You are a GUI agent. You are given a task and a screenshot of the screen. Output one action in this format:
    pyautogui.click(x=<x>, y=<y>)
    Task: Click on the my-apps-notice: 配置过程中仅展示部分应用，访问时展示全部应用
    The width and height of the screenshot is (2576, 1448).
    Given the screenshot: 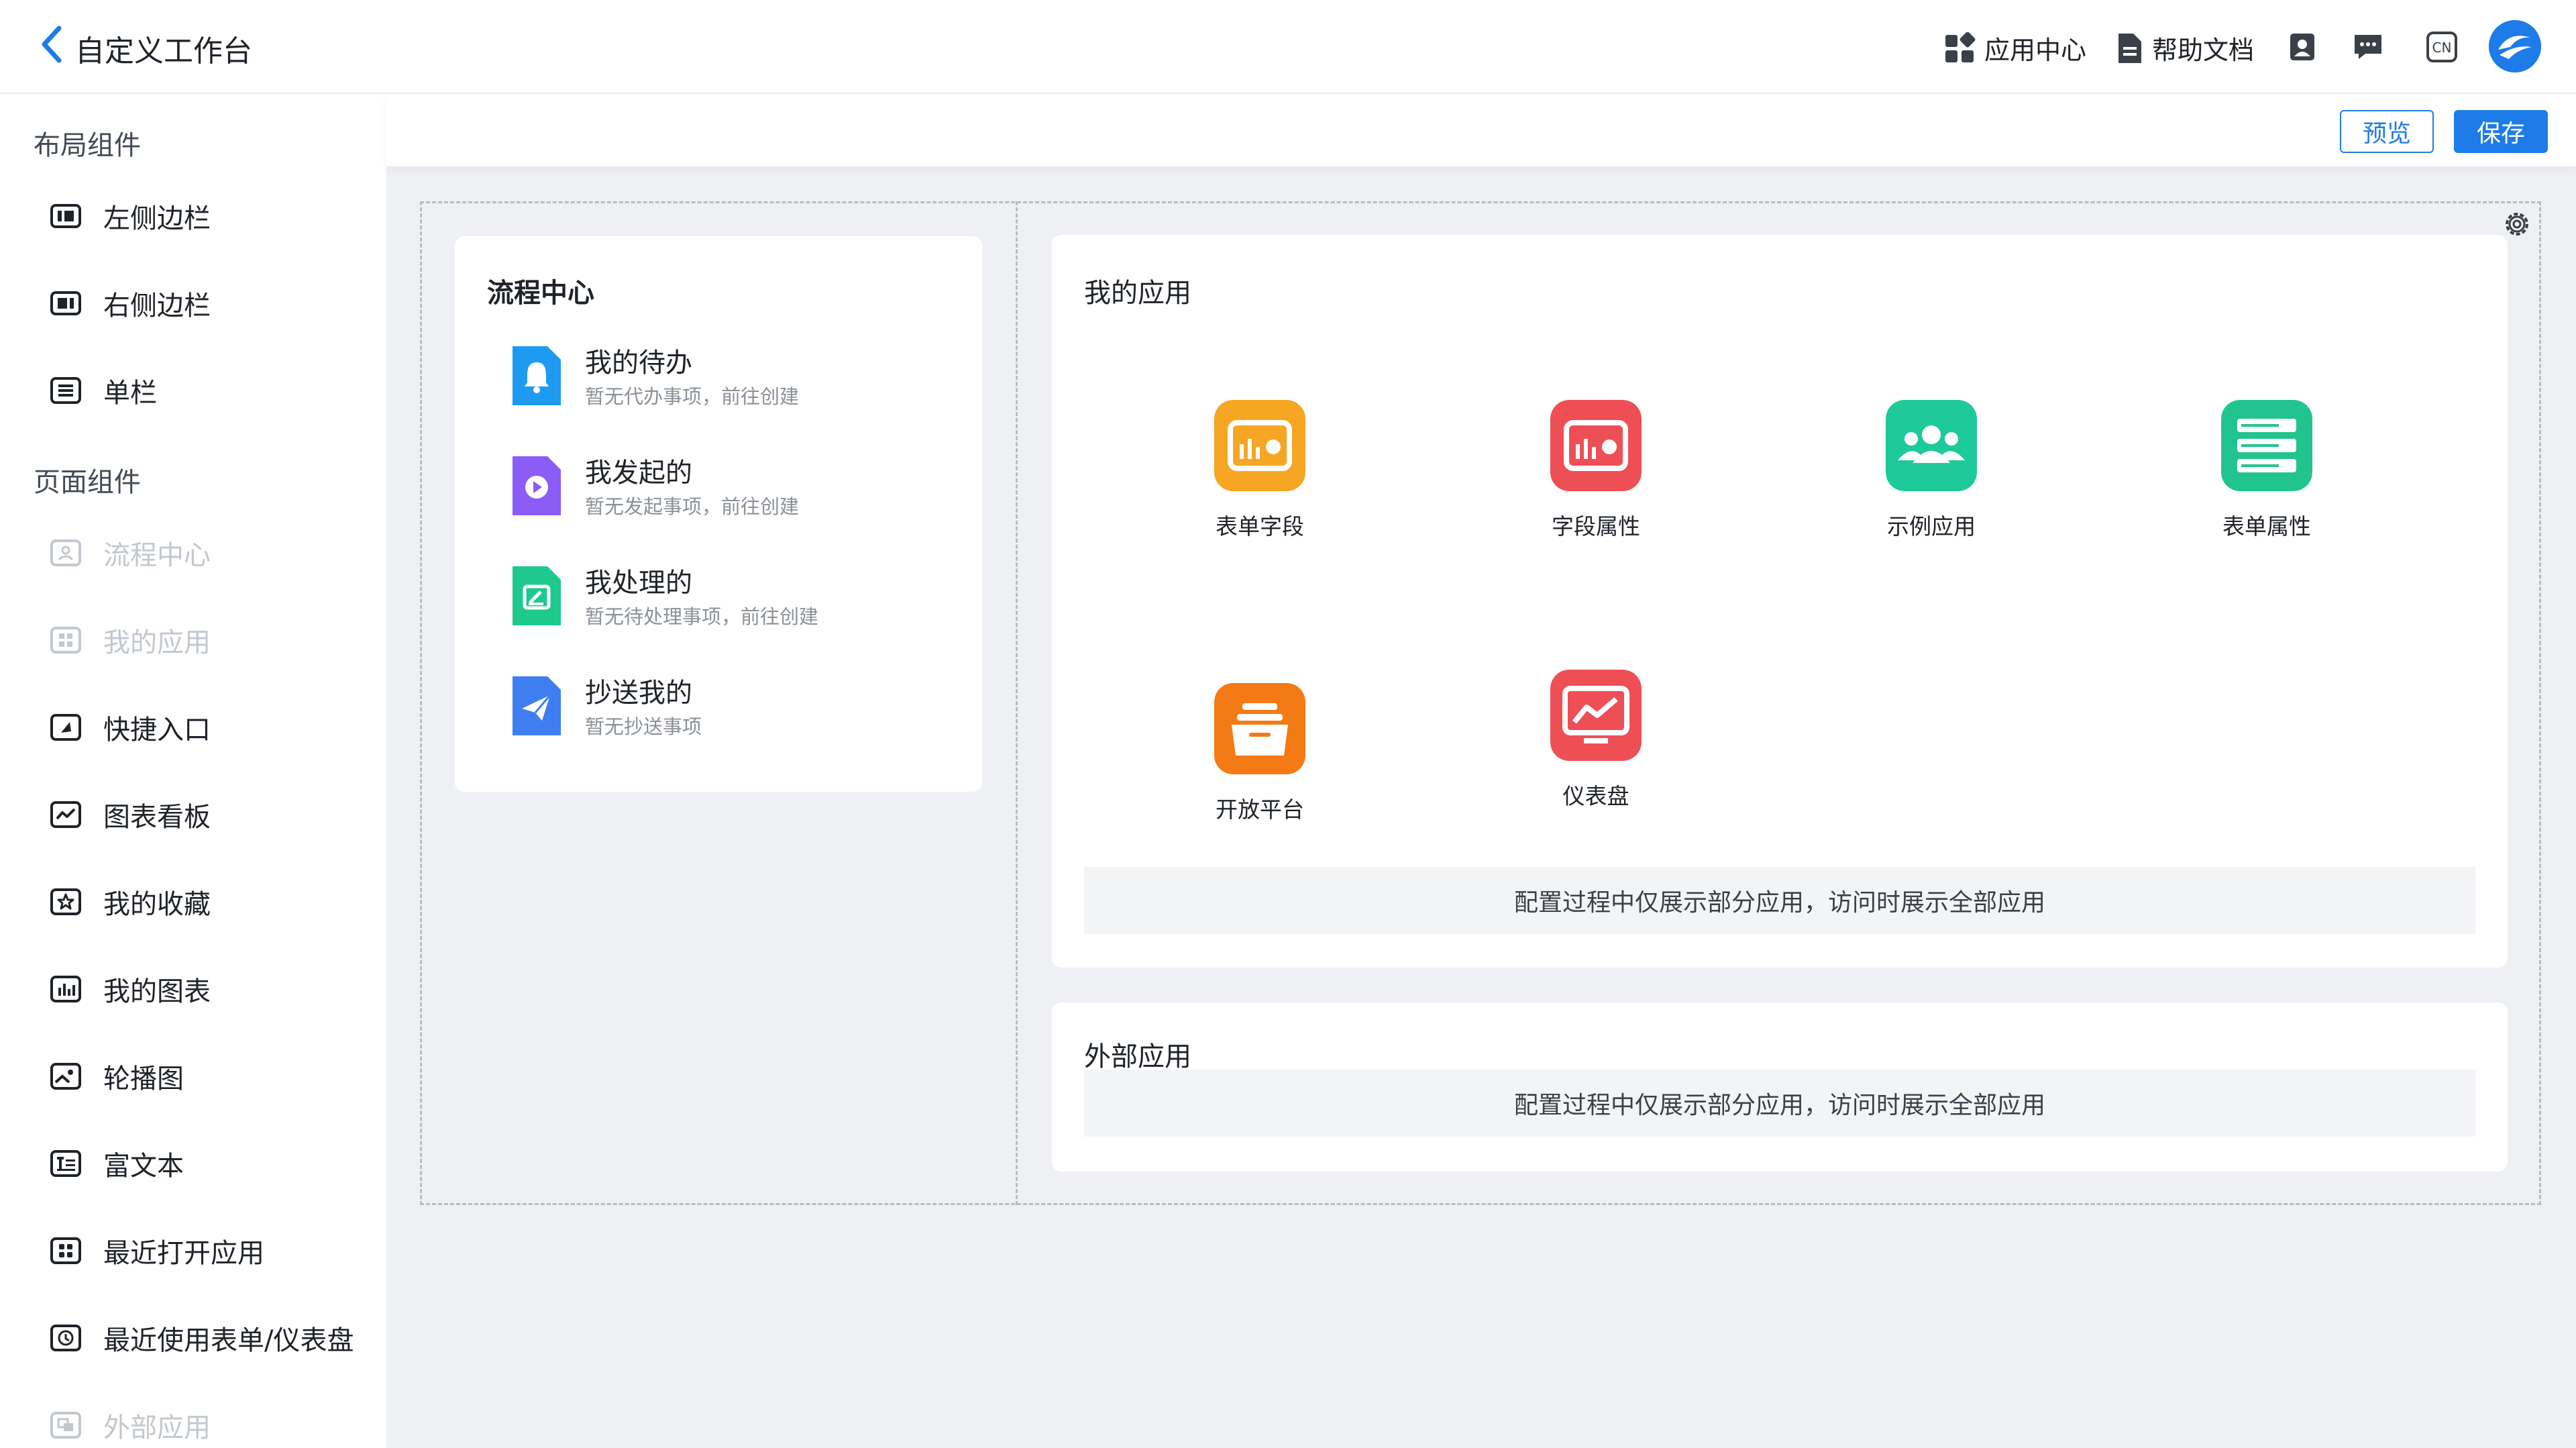 What is the action you would take?
    pyautogui.click(x=1779, y=900)
    